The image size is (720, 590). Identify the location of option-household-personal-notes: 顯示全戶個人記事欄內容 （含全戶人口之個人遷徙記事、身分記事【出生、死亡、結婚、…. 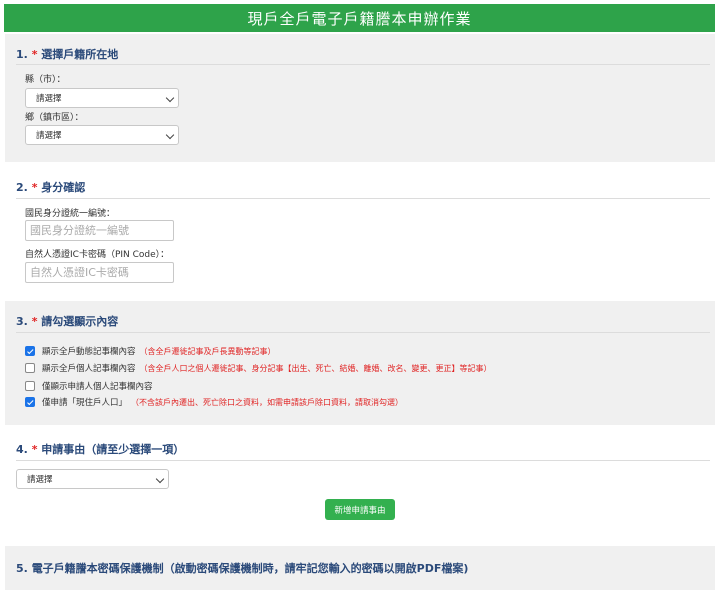
(258, 368).